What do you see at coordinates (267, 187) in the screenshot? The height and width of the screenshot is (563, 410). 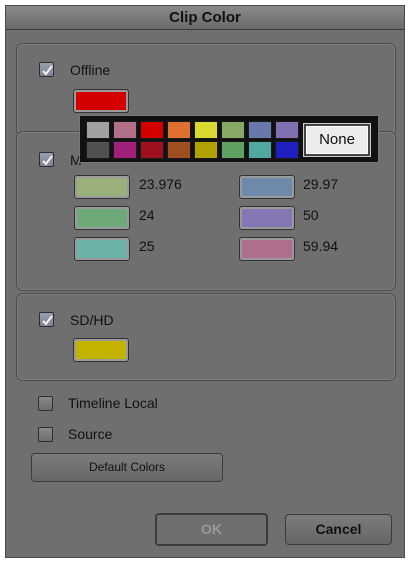 I see `rate-2997-swatch` at bounding box center [267, 187].